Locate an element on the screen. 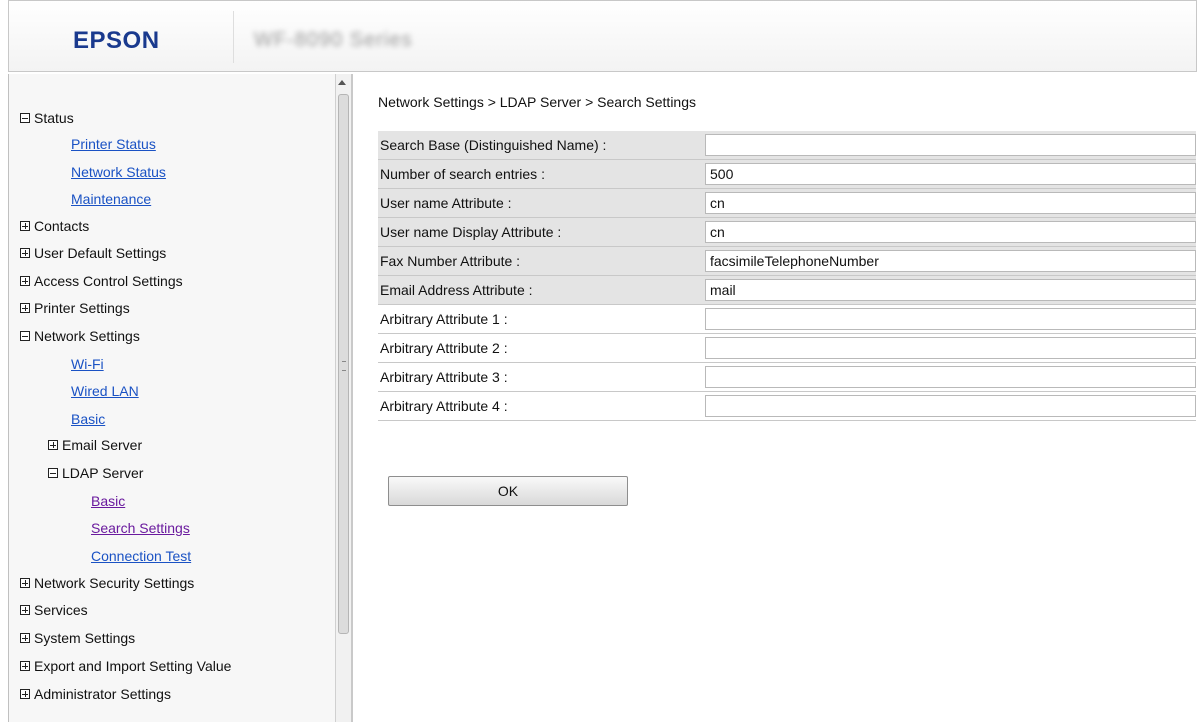  nav-printer-status-link: Printer Status is located at coordinates (113, 144).